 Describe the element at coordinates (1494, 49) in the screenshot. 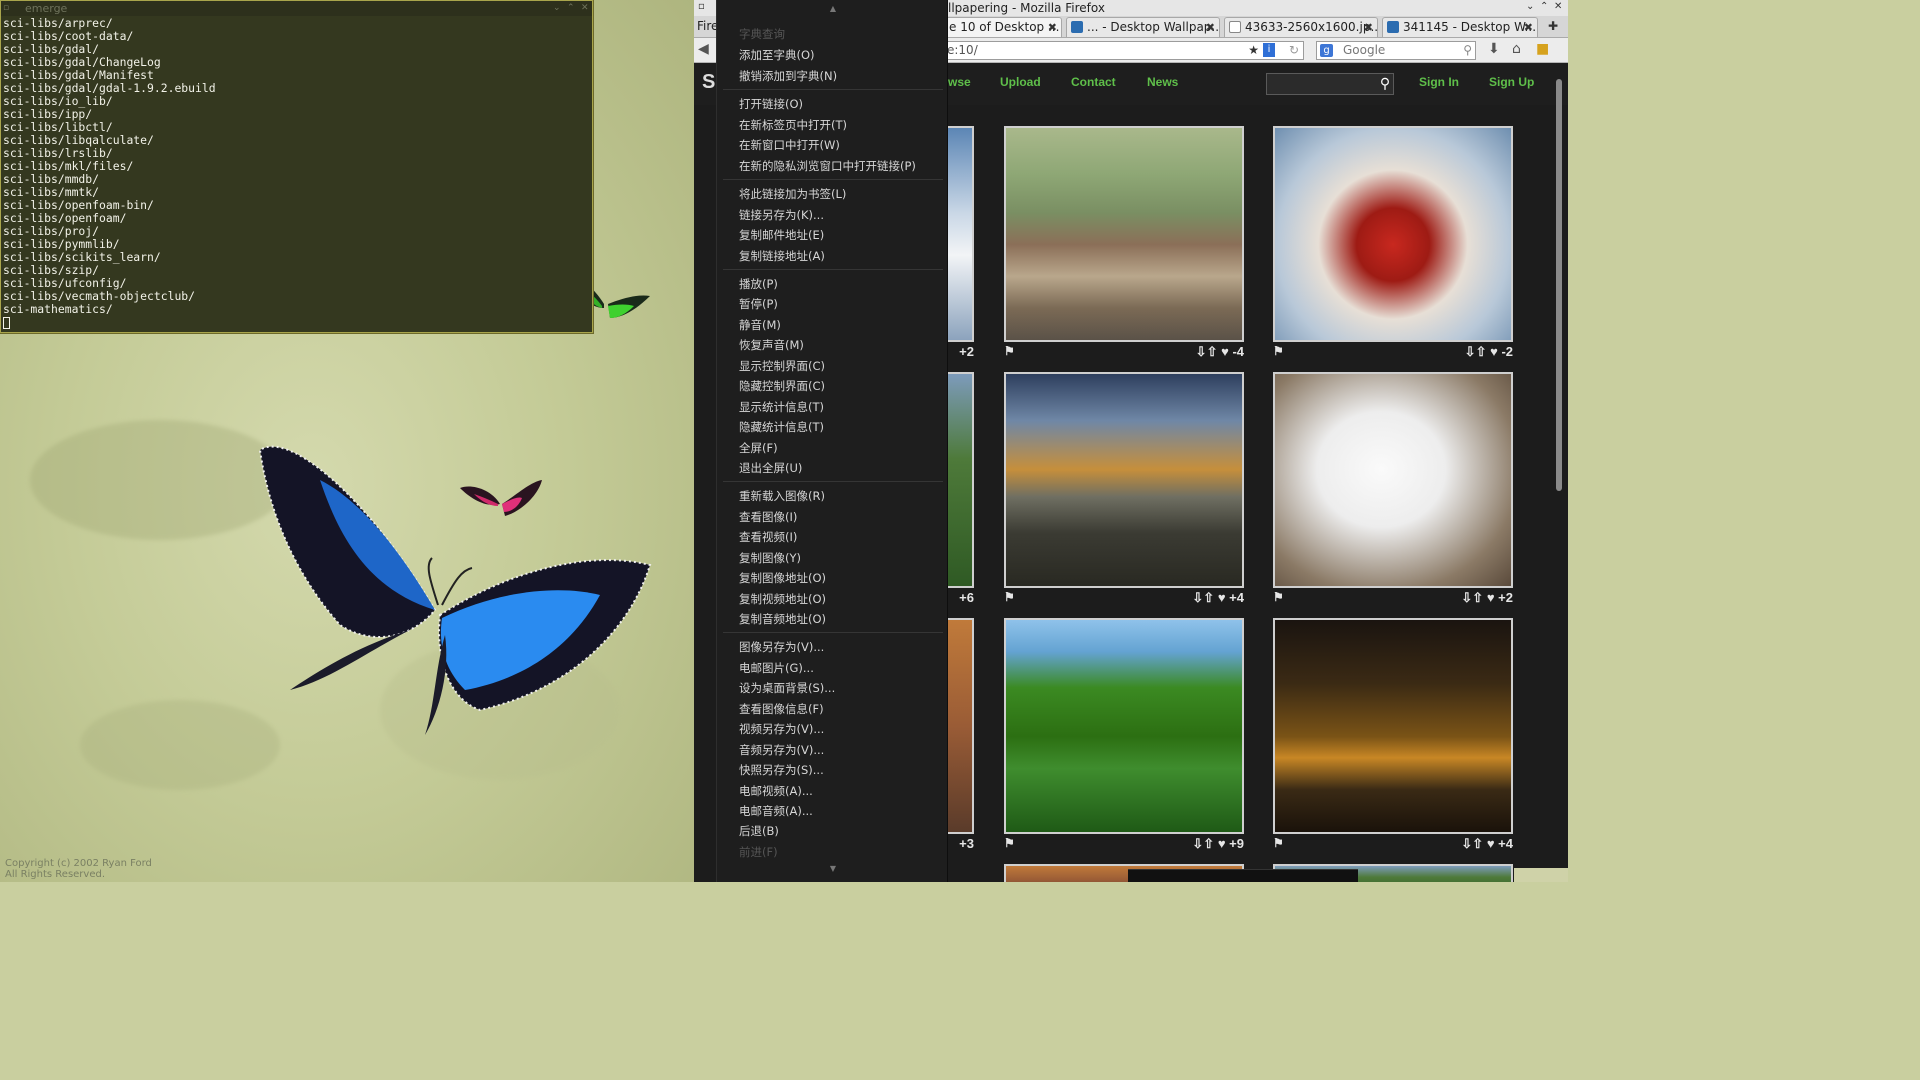

I see `download-icon: ⬇` at that location.